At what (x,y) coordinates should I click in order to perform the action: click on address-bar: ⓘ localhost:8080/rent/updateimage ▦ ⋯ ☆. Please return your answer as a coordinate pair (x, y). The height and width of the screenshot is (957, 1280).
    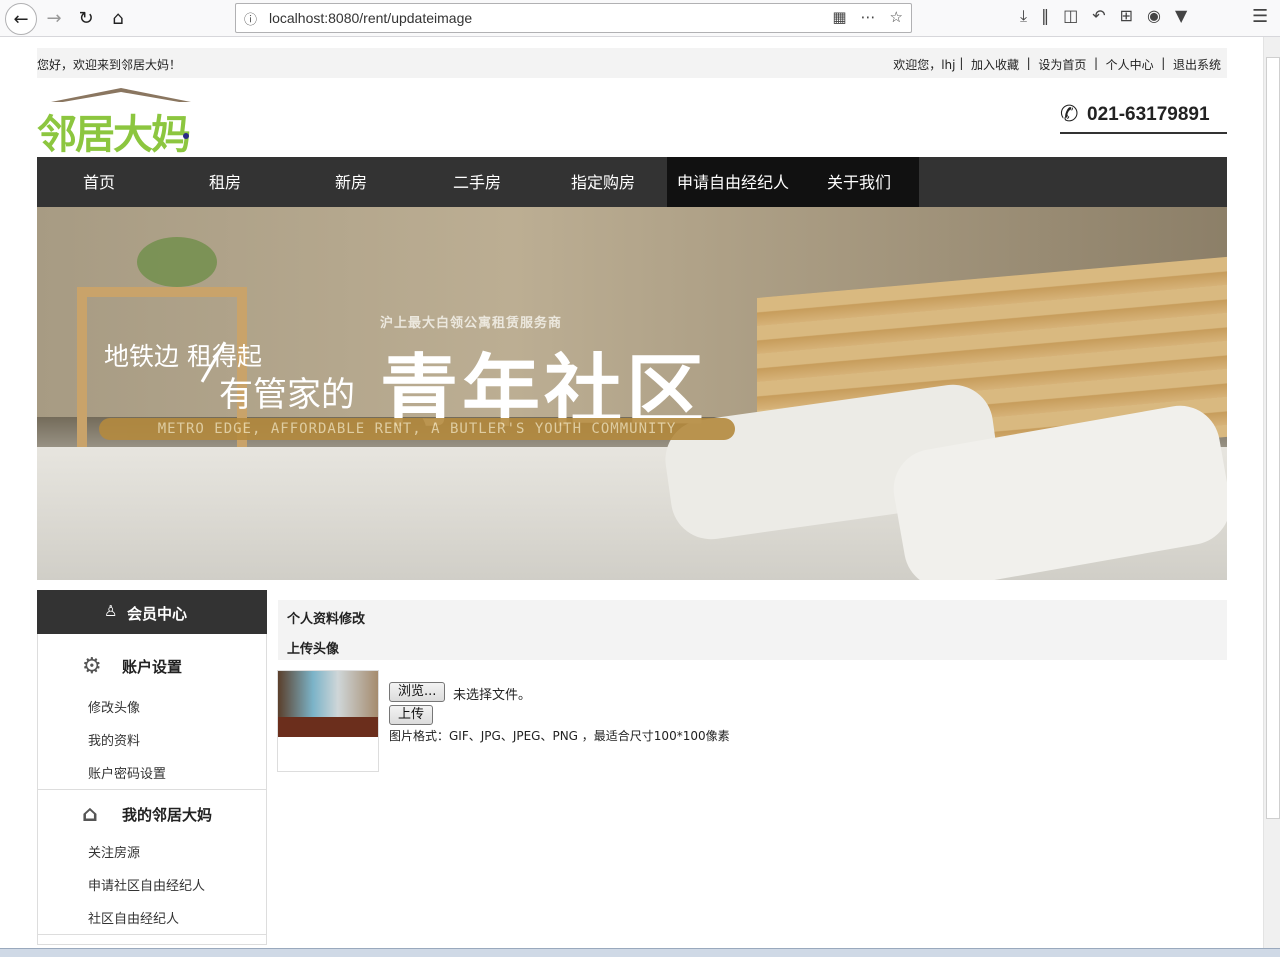
    Looking at the image, I should click on (573, 18).